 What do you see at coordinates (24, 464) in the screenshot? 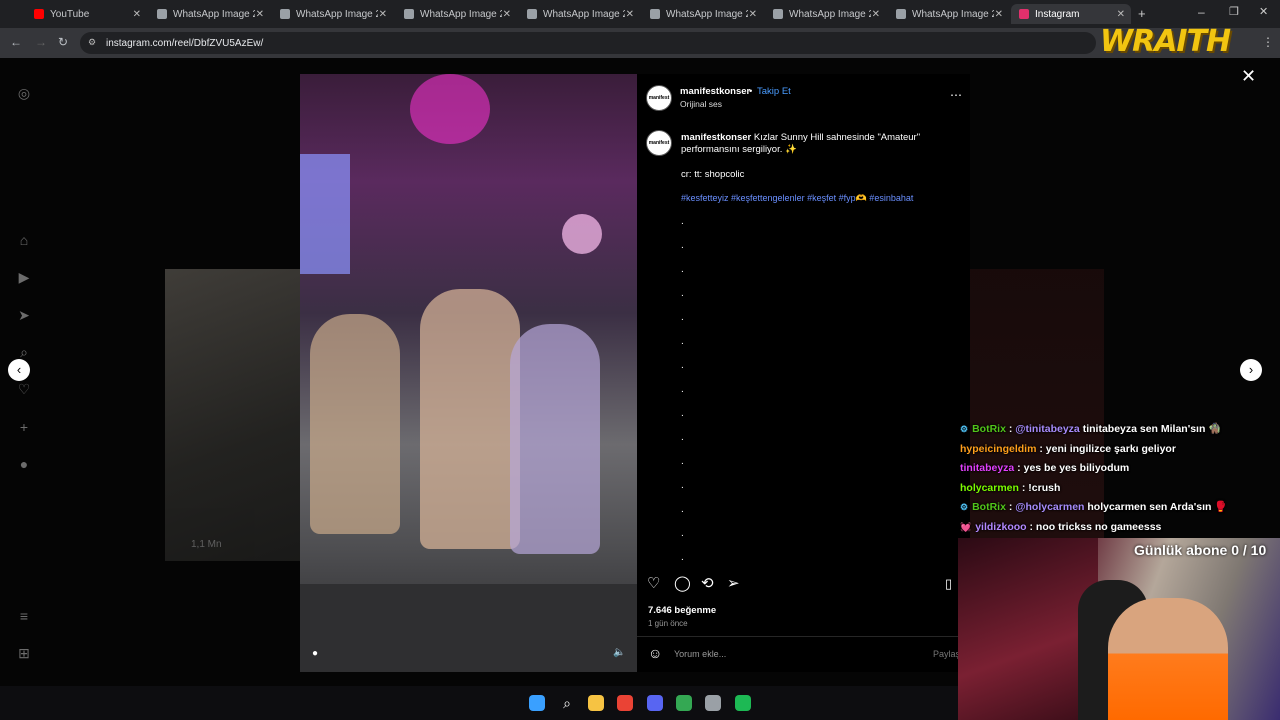
I see `profile-icon: ●` at bounding box center [24, 464].